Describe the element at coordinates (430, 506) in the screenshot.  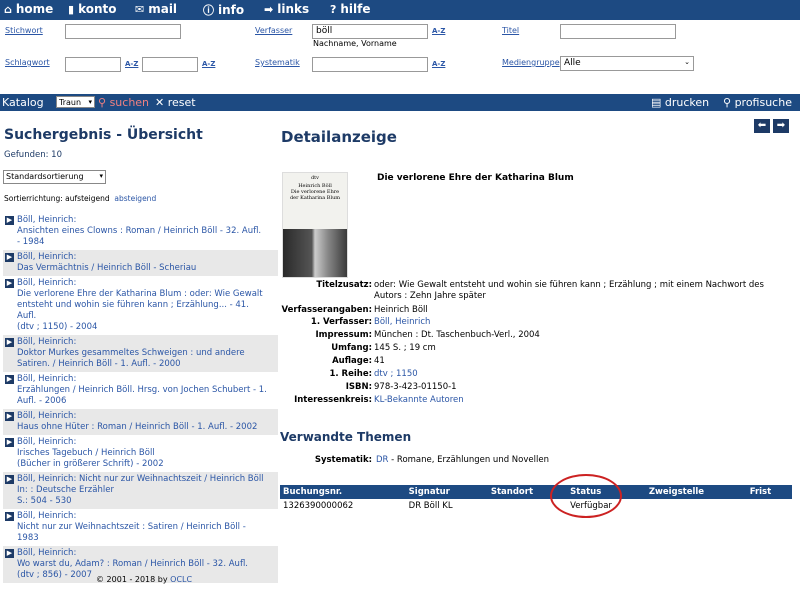
I see `table-cell: DR Böll KL` at that location.